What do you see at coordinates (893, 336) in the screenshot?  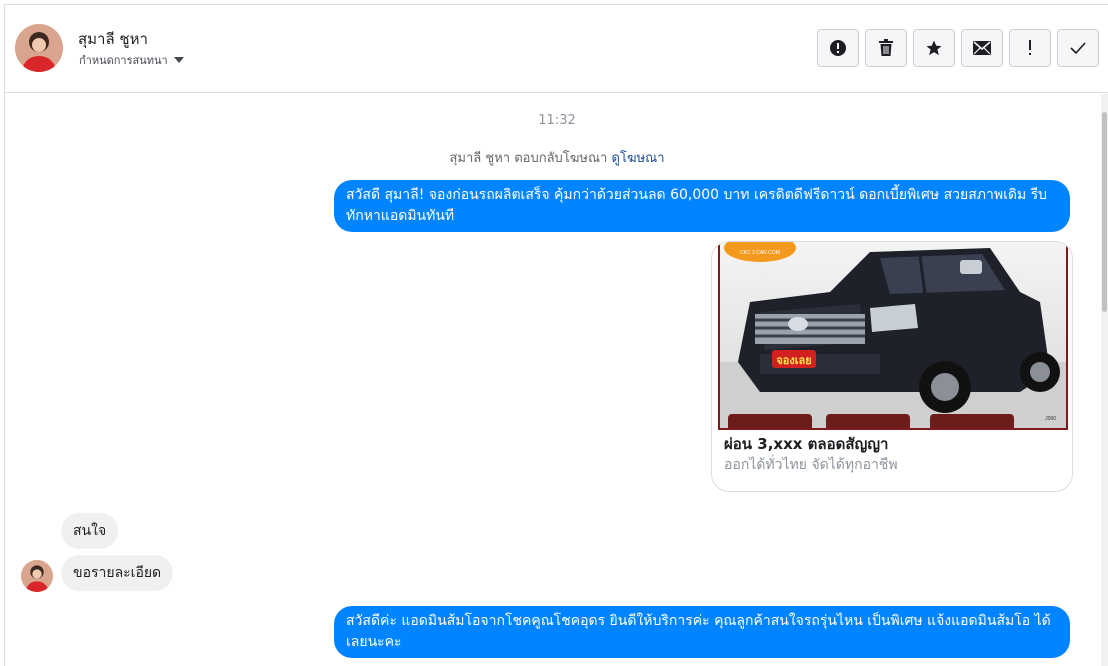 I see `ad-car-image: CKC 2 CAR.COM จองเลย J090` at bounding box center [893, 336].